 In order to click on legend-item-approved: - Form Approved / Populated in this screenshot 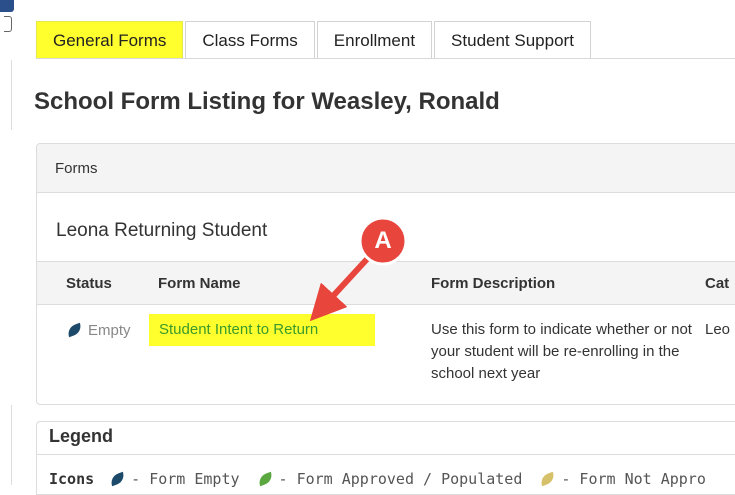, I will do `click(389, 479)`.